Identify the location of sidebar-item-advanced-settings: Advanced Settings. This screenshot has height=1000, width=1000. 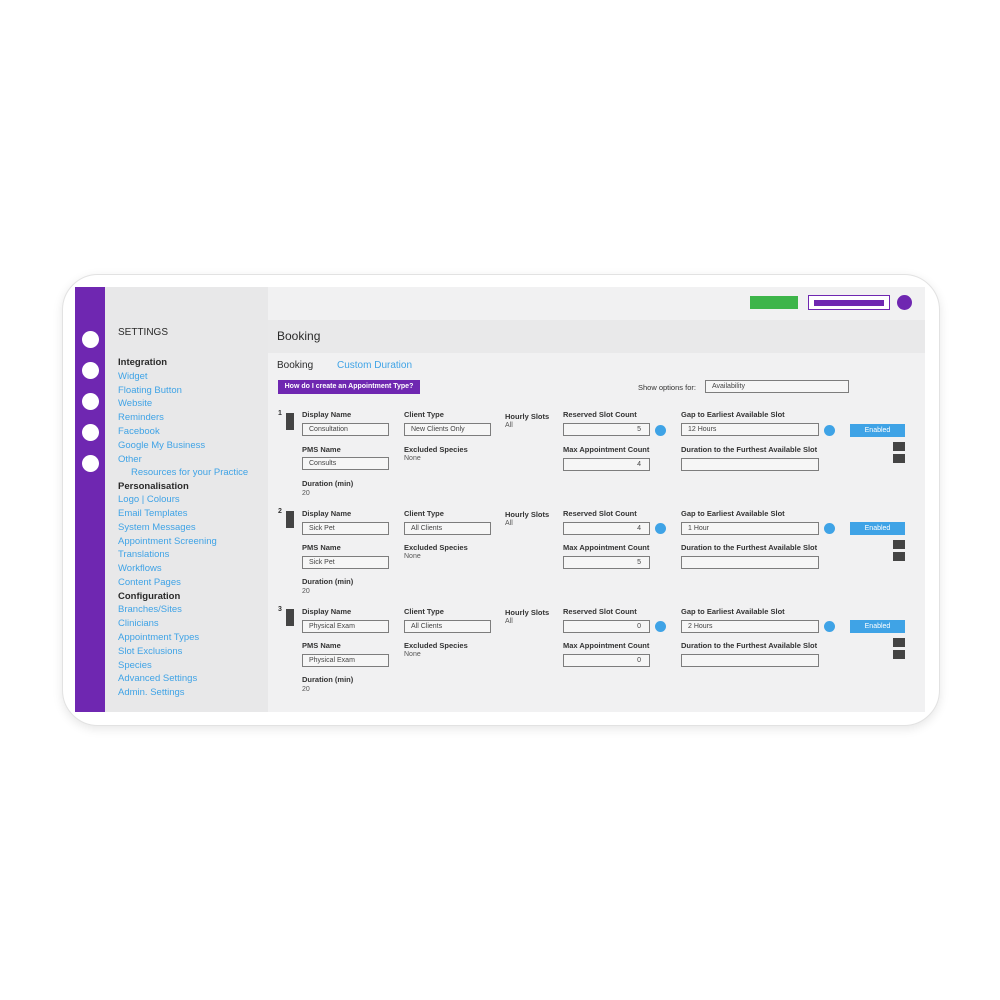
(157, 678).